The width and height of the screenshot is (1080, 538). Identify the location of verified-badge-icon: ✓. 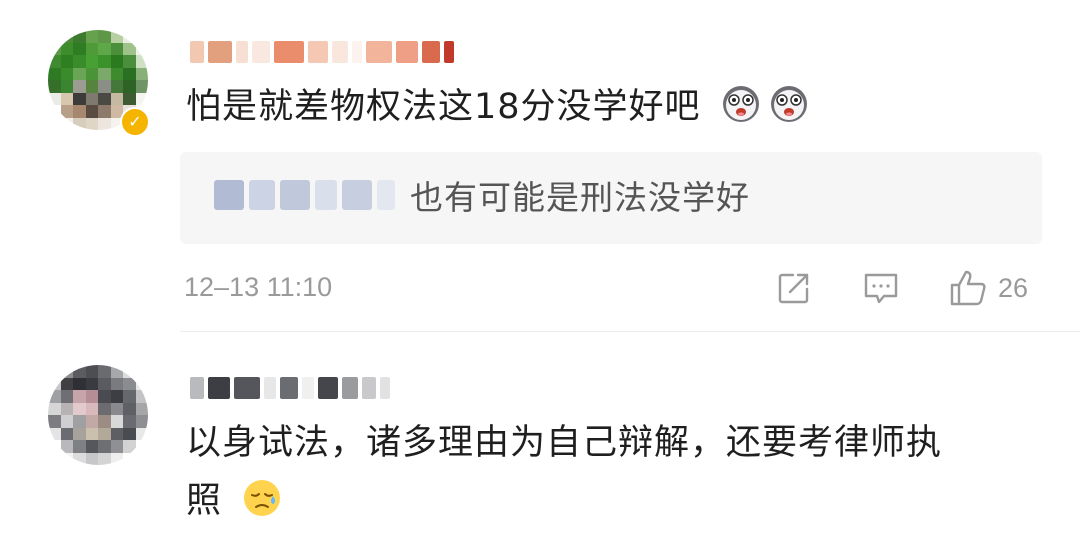
(135, 122).